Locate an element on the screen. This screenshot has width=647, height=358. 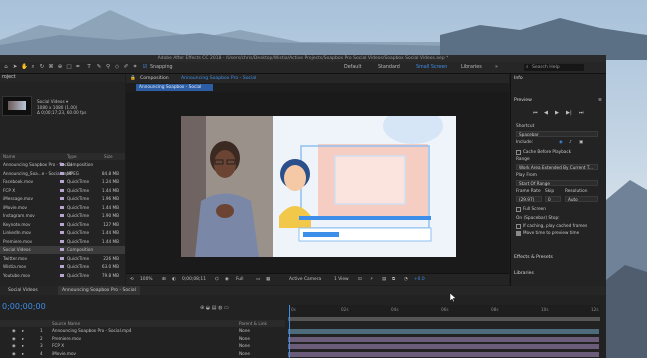
move-time-checkbox is located at coordinates (518, 233).